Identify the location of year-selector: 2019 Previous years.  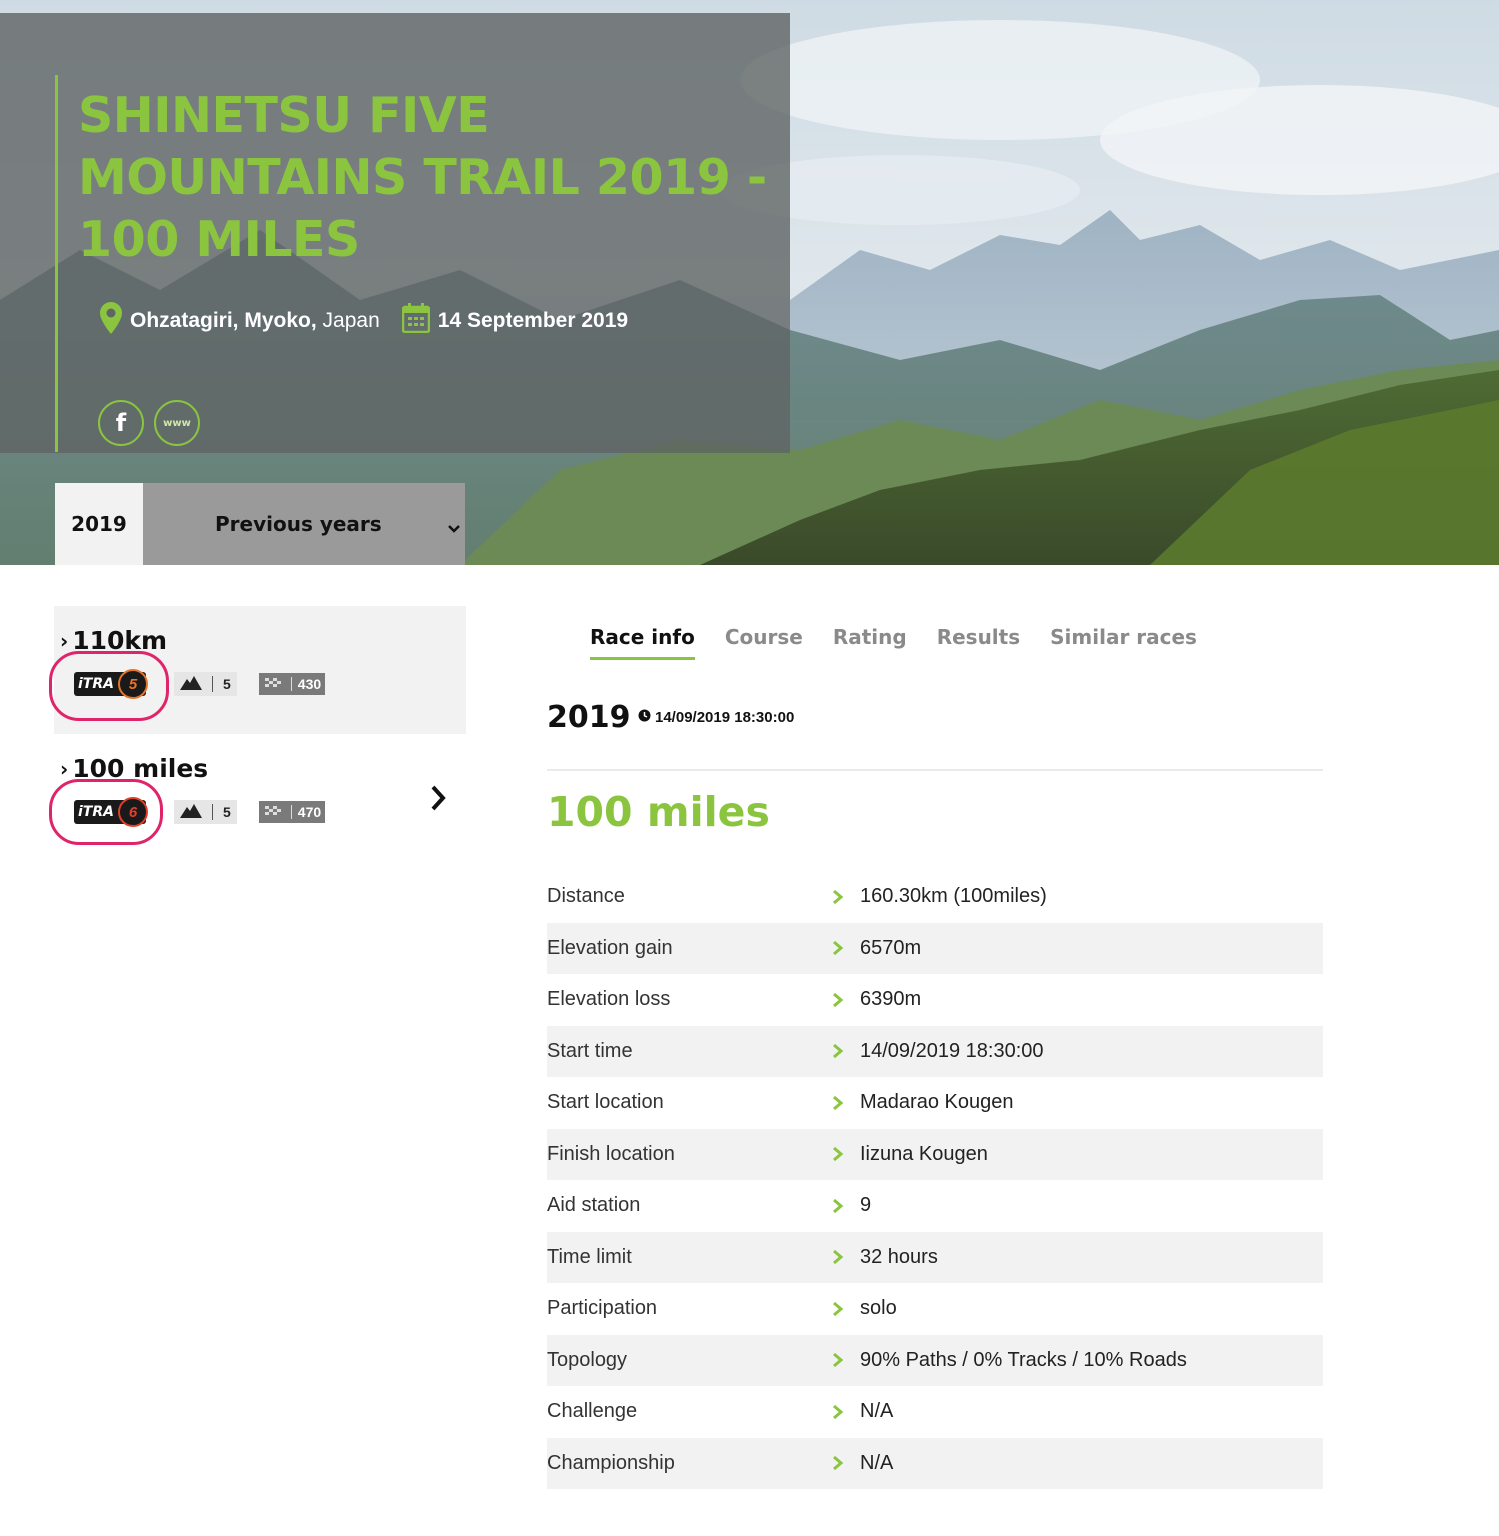
(260, 524).